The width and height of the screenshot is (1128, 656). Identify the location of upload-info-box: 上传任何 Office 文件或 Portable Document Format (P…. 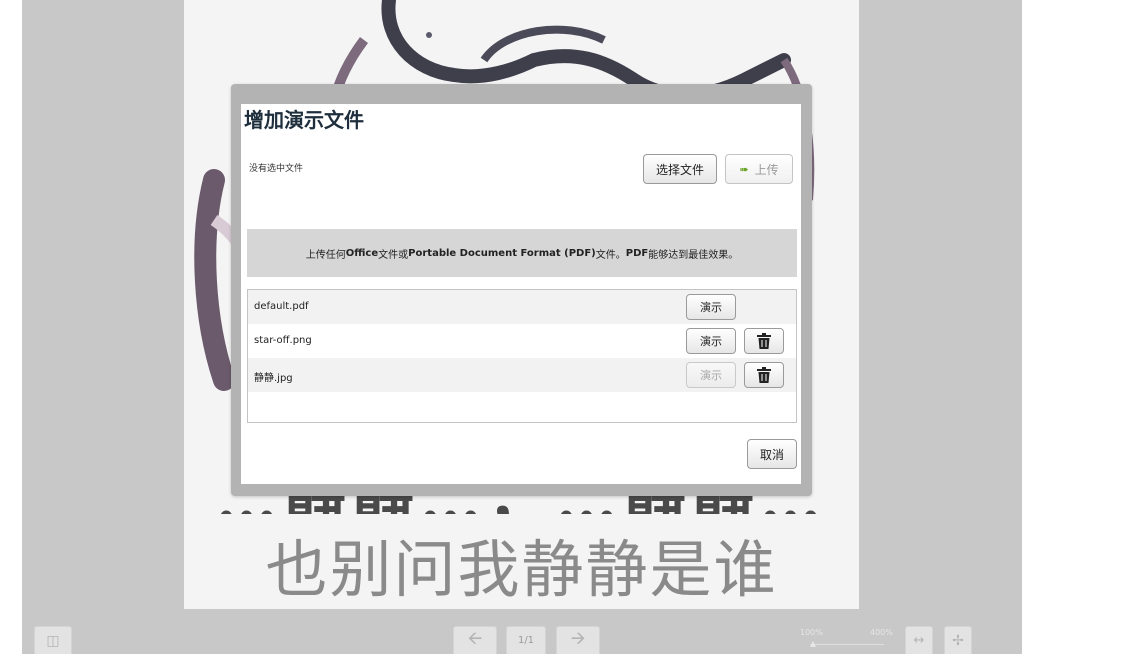
(522, 253).